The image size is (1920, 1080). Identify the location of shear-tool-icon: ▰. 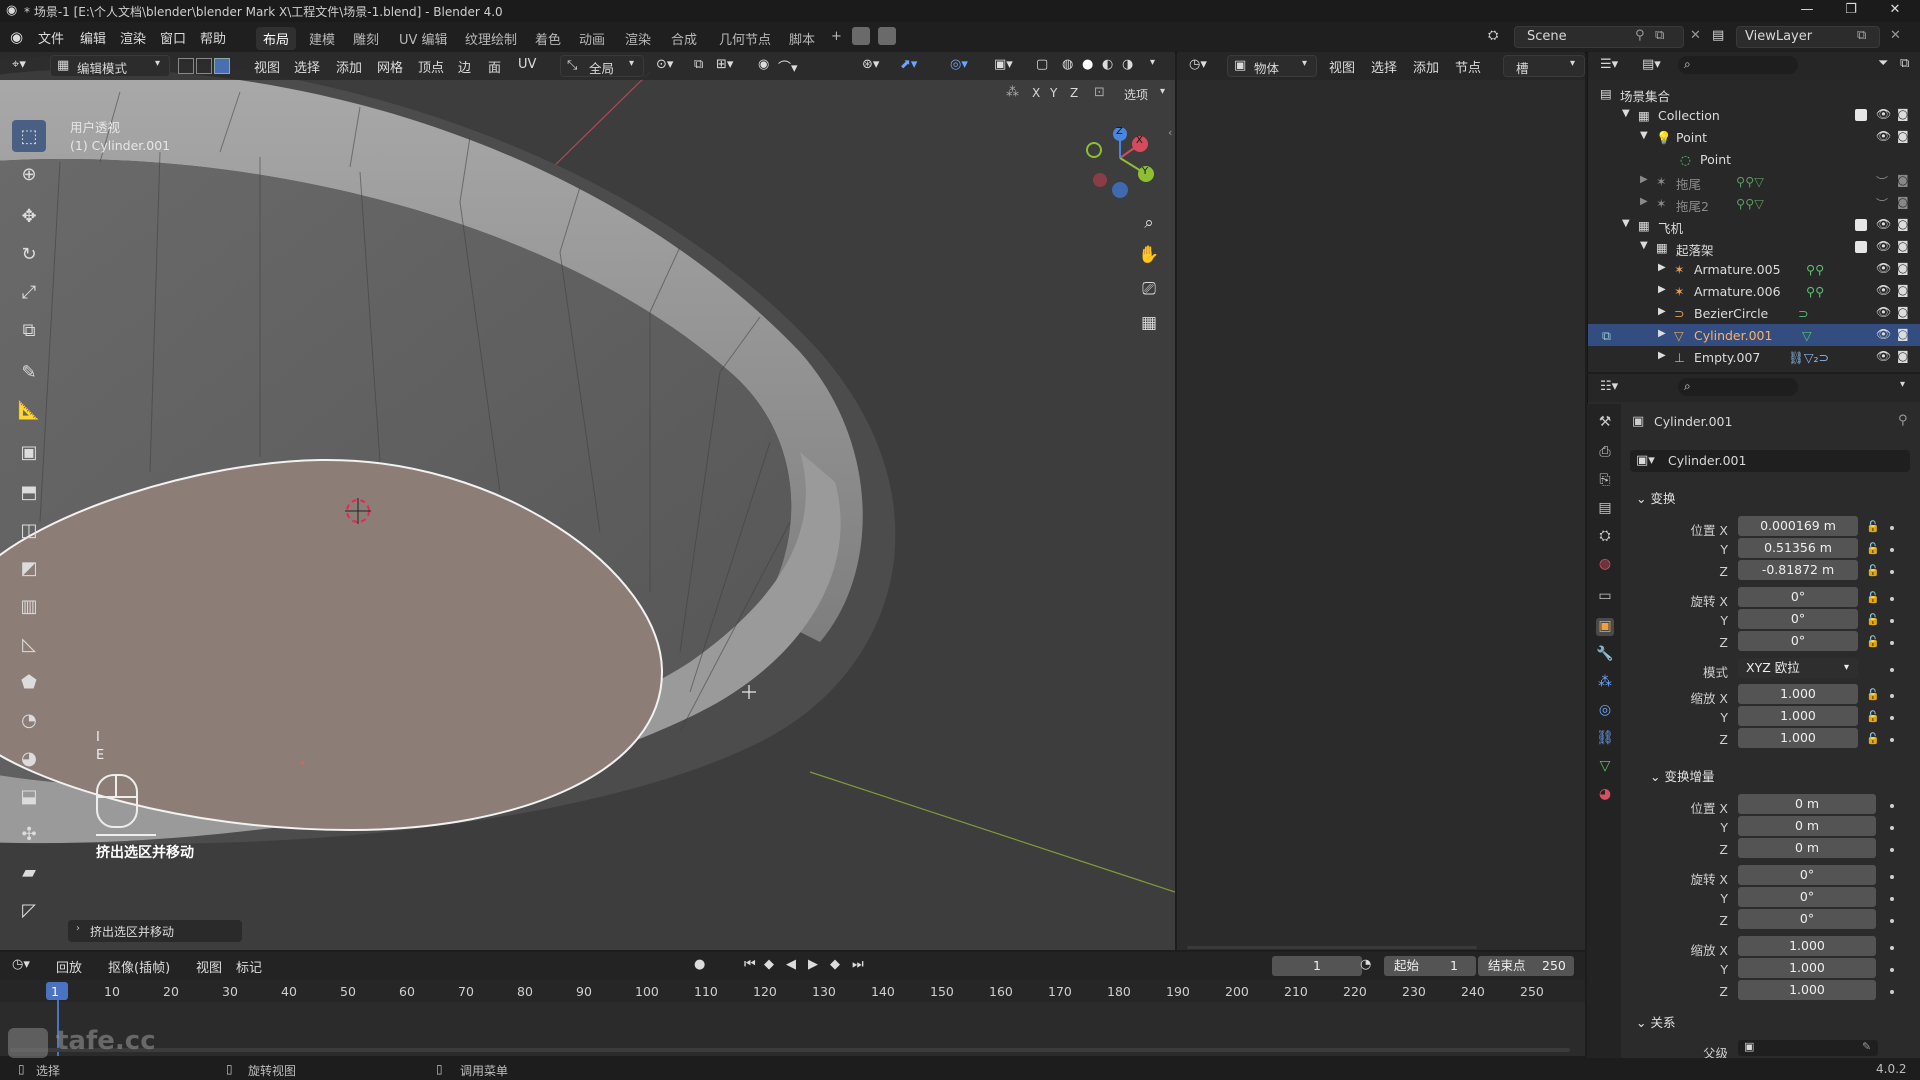
(29, 872).